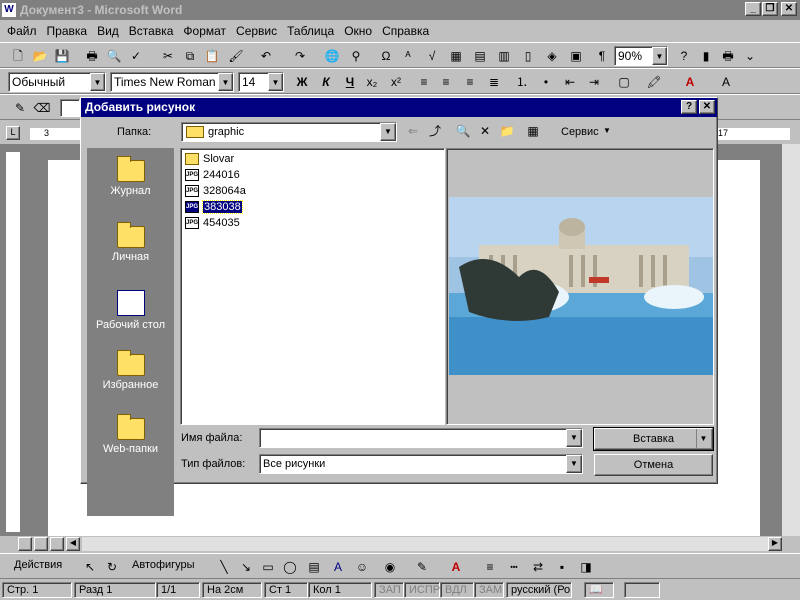 The width and height of the screenshot is (800, 600). I want to click on numbering-icon: ⒈, so click(522, 82).